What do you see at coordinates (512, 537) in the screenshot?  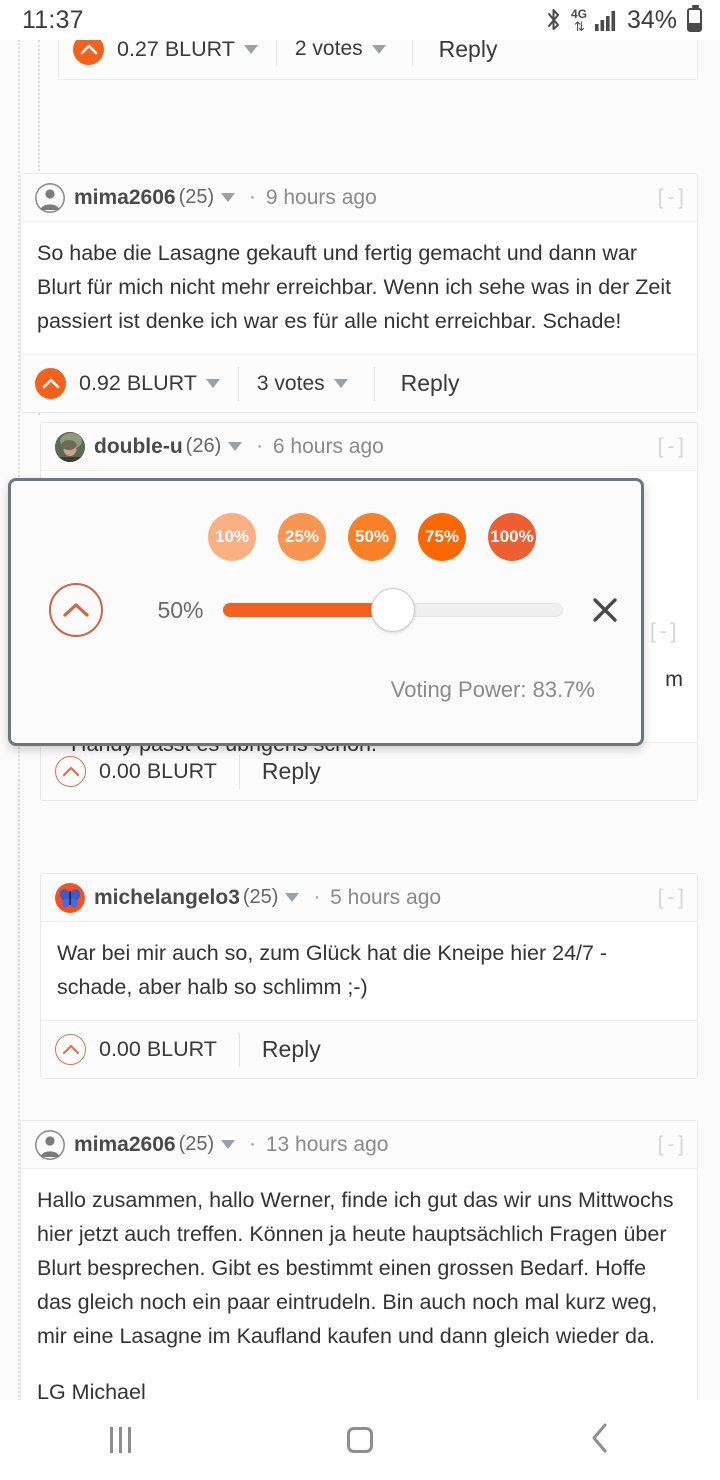 I see `vote-preset-100: 100%` at bounding box center [512, 537].